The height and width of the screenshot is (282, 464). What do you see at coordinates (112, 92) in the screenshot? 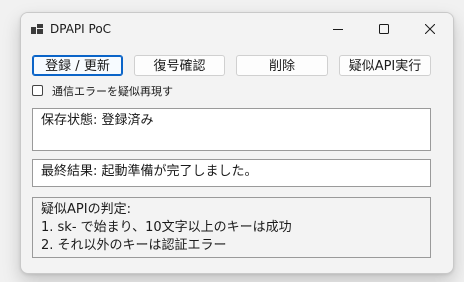
I see `simulate-auth-error-label: 通信エラーを疑似再現す` at bounding box center [112, 92].